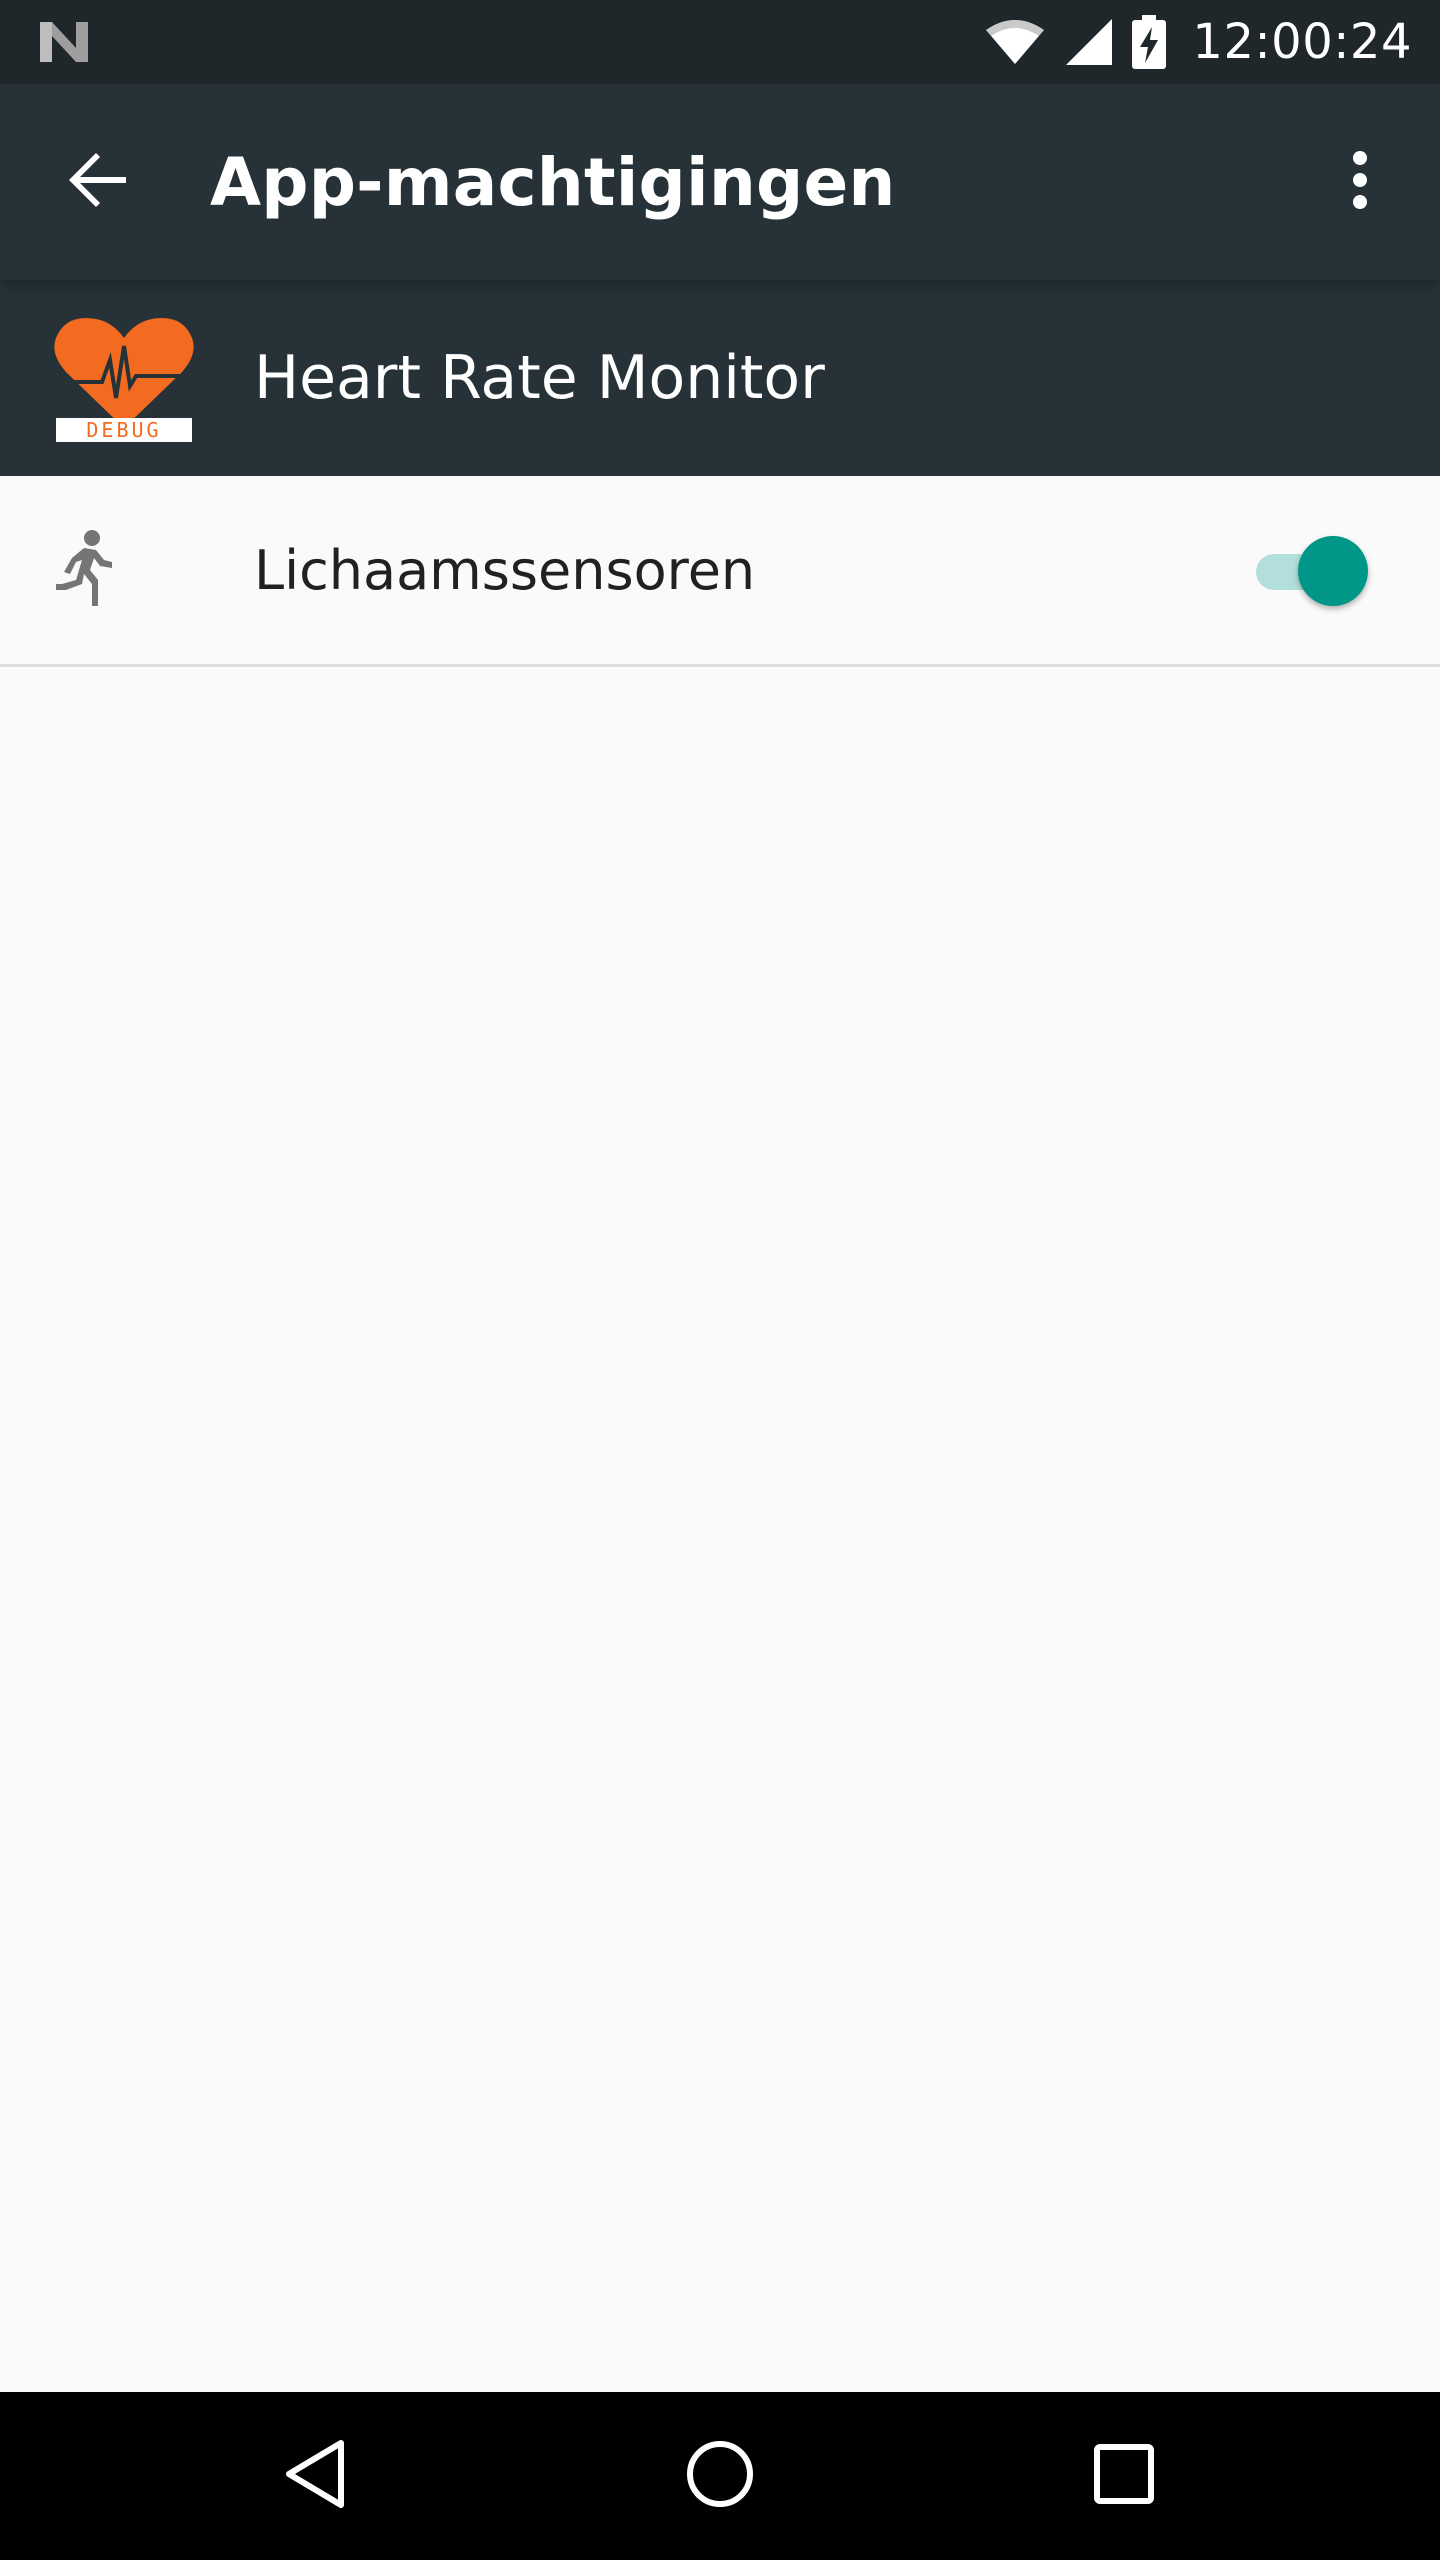 The height and width of the screenshot is (2560, 1440). I want to click on status-bar: 12:00:24, so click(720, 42).